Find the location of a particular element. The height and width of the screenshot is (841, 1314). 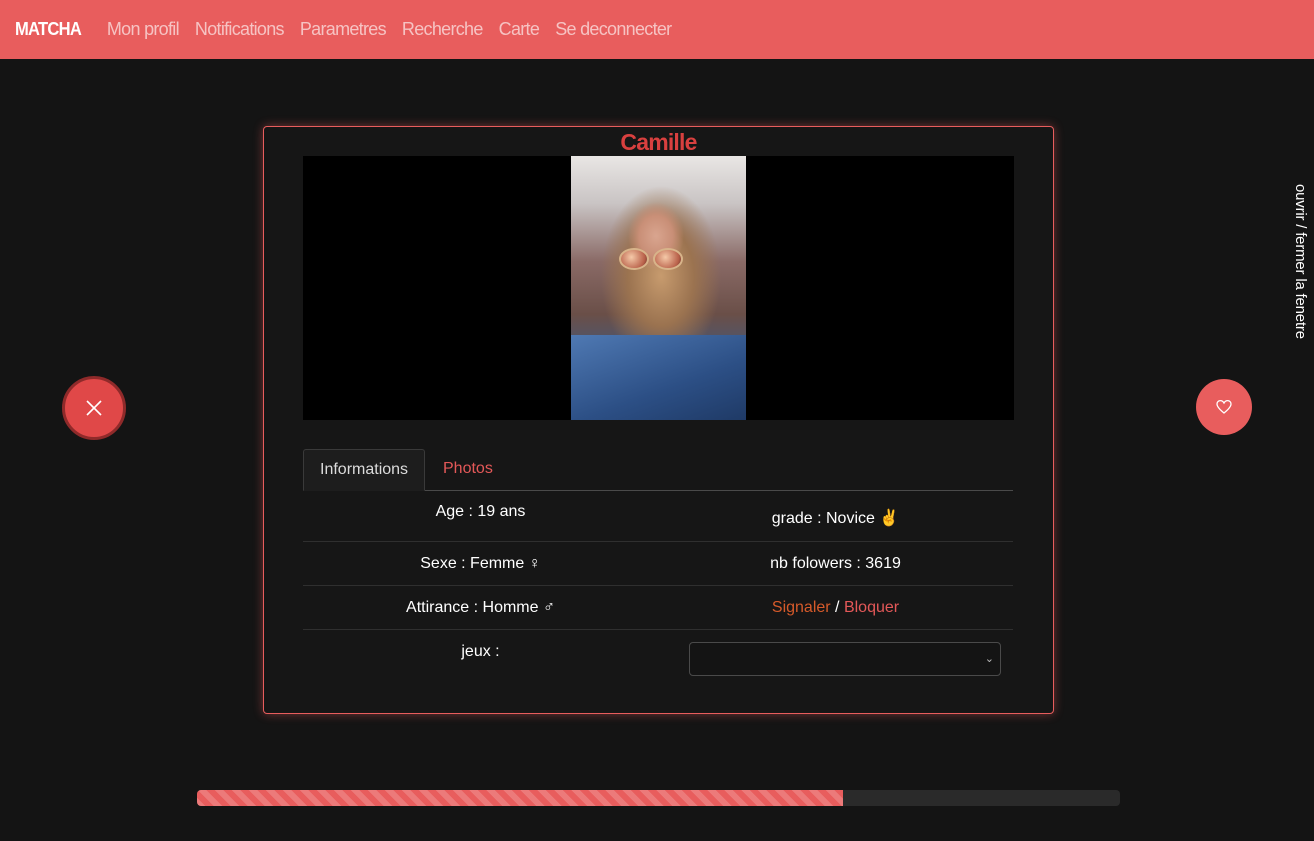

block-link: Bloquer is located at coordinates (871, 607).